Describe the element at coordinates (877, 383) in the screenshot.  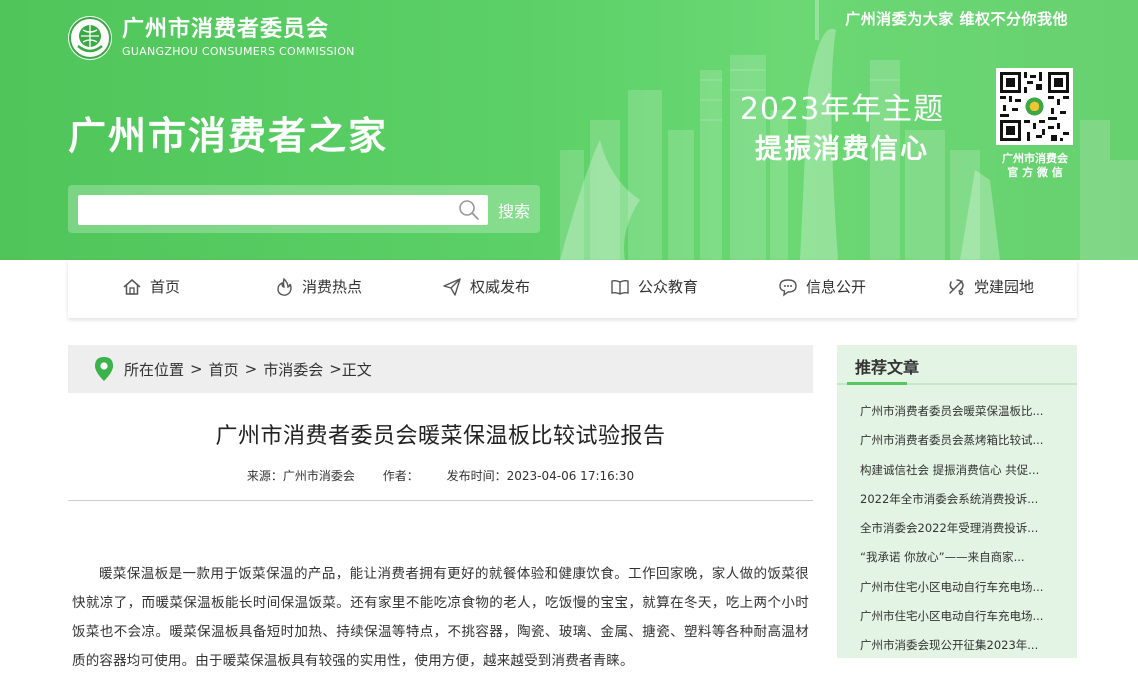
I see `sidebar-title-underline` at that location.